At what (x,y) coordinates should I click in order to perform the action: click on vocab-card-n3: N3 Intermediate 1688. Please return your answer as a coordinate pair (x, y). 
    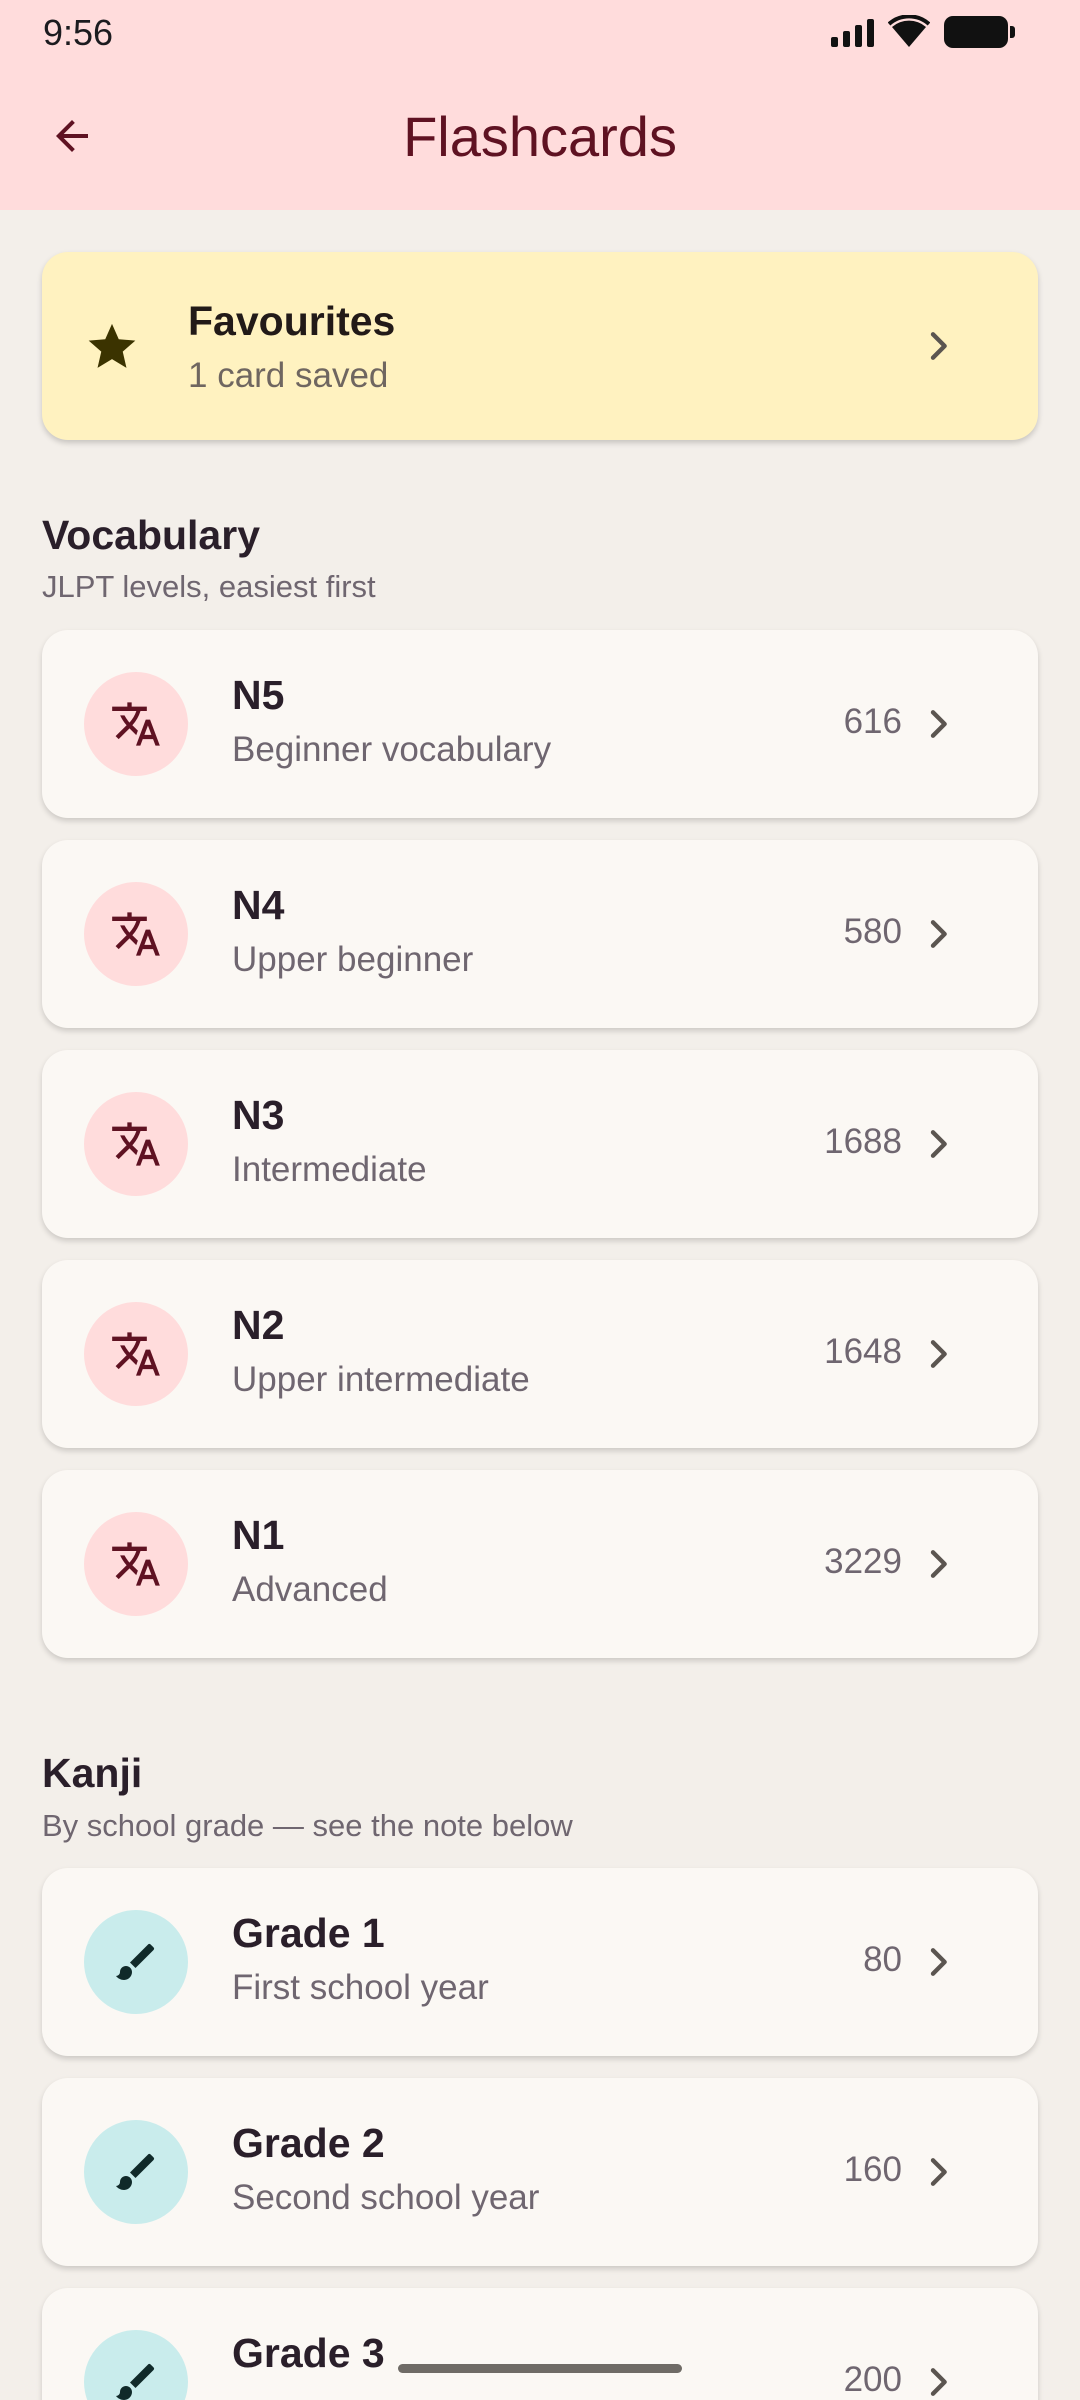
    Looking at the image, I should click on (540, 1144).